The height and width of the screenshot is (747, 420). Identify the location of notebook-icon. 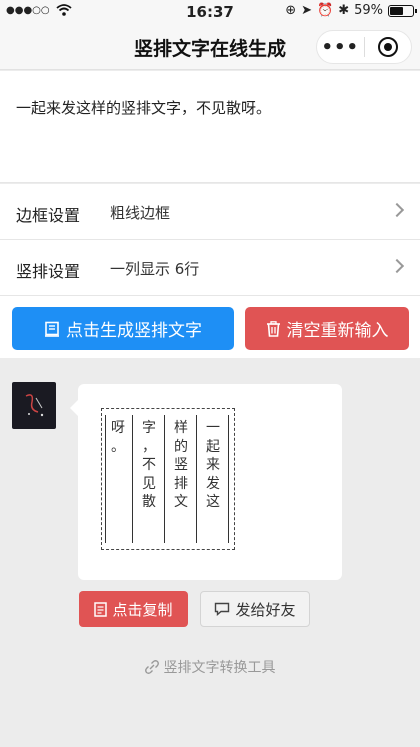
(52, 329).